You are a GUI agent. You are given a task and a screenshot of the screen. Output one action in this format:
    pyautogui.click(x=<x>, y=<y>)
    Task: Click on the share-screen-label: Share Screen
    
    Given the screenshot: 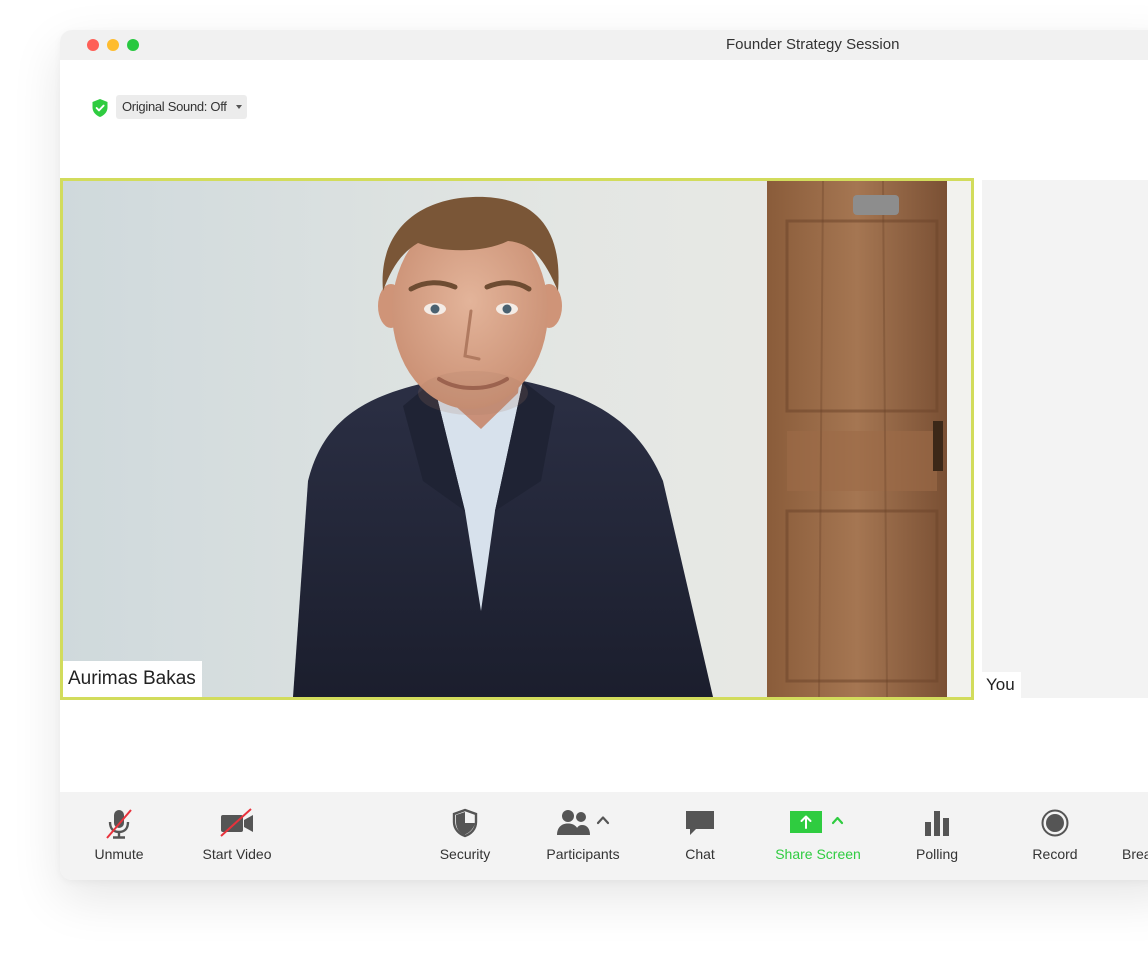 What is the action you would take?
    pyautogui.click(x=818, y=854)
    